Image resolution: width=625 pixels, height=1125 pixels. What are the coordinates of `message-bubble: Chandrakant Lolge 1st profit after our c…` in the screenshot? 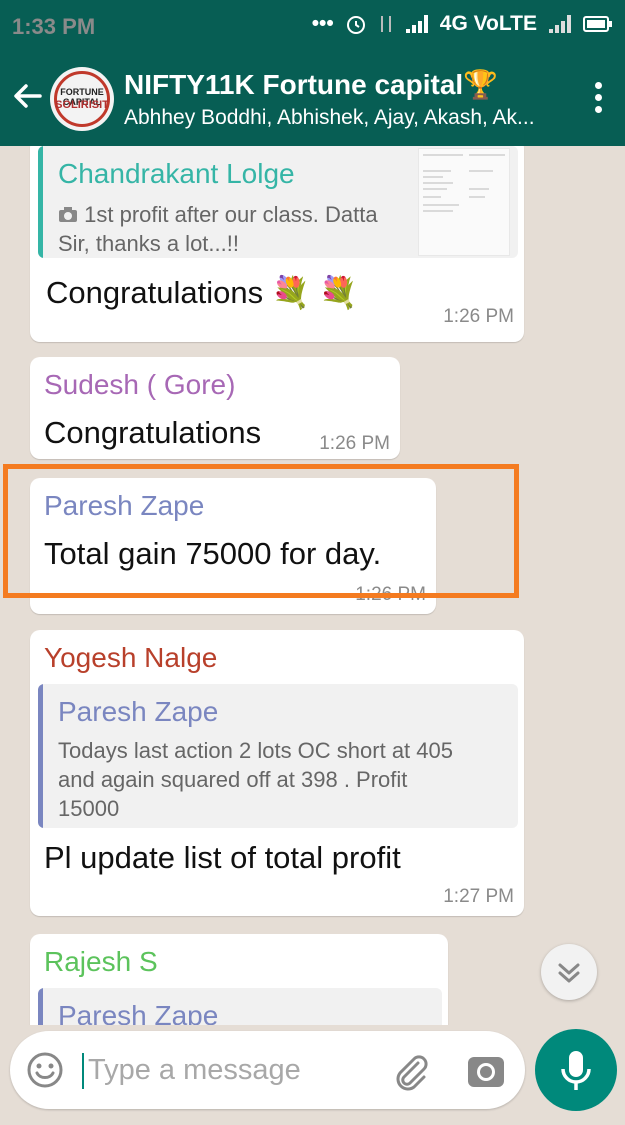 It's located at (277, 244).